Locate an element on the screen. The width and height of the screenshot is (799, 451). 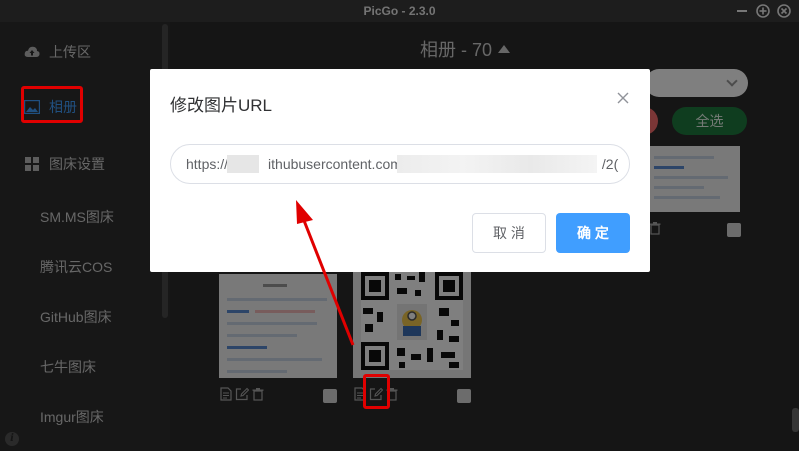
url-input: https:// ithubusercontent.com/2( is located at coordinates (400, 164).